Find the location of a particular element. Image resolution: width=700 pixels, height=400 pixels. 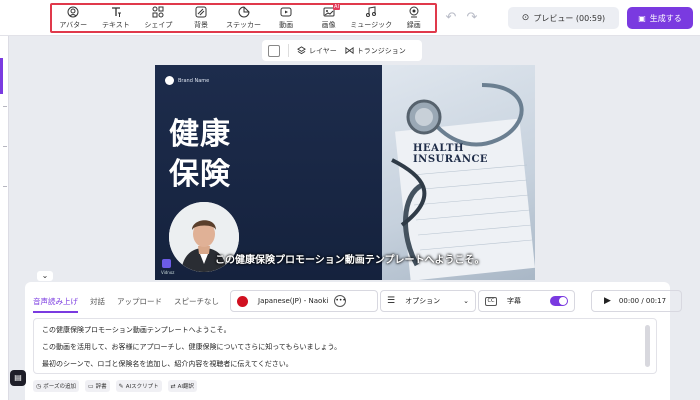

video-icon is located at coordinates (286, 12).